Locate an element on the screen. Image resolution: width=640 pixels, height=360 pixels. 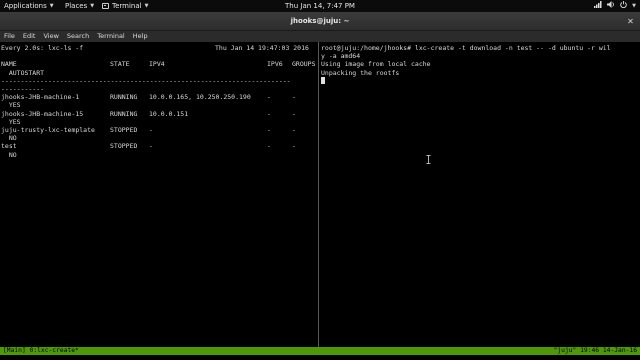
volume-icon is located at coordinates (611, 6).